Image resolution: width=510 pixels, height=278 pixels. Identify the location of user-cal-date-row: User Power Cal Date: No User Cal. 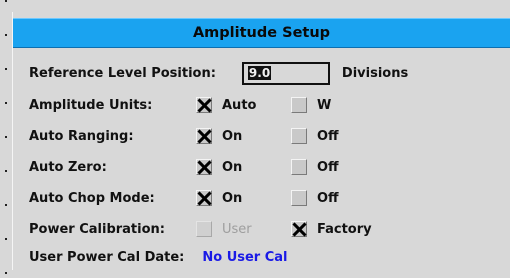
(158, 257).